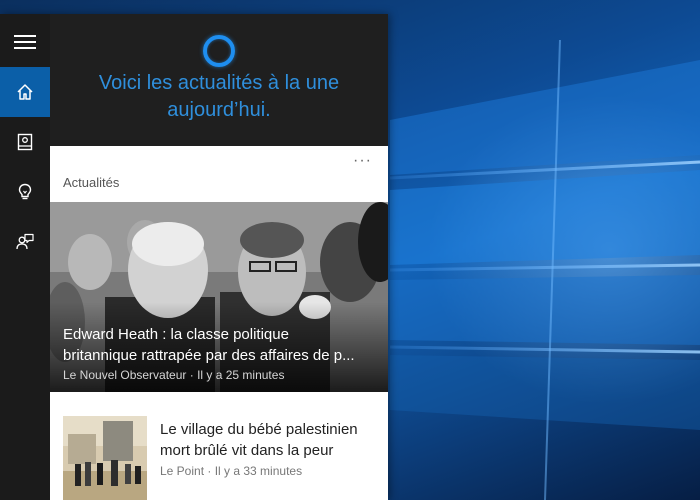 Image resolution: width=700 pixels, height=500 pixels. I want to click on greeting-line-2: aujourd’hui., so click(219, 110).